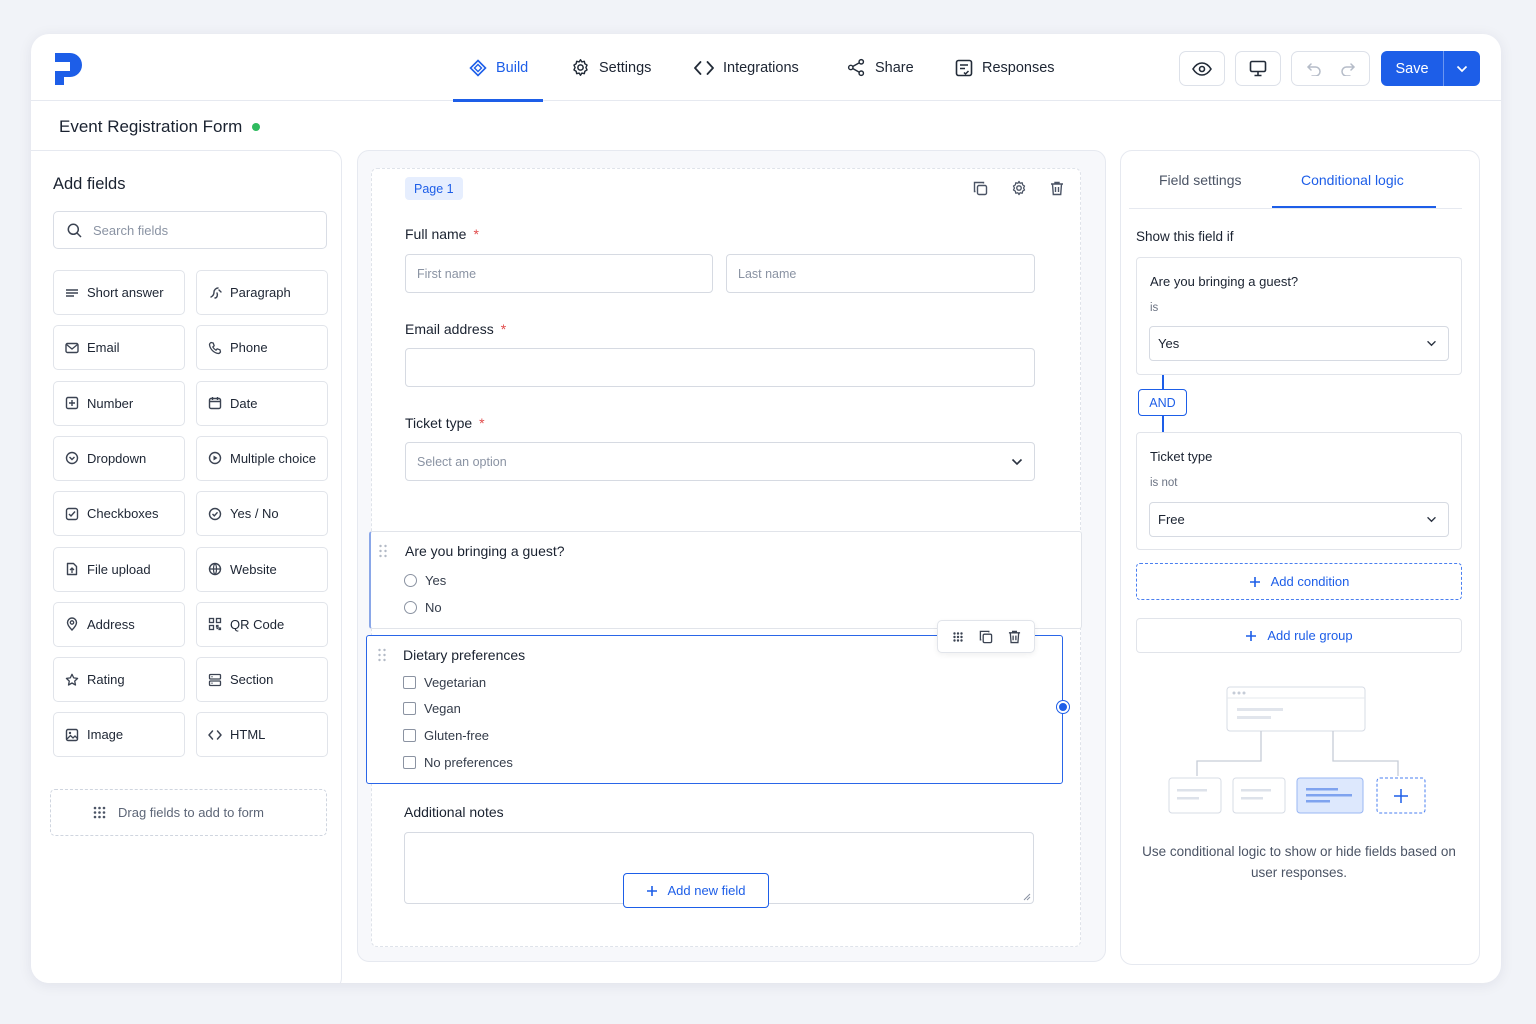 The width and height of the screenshot is (1536, 1024). I want to click on plus-icon, so click(1251, 636).